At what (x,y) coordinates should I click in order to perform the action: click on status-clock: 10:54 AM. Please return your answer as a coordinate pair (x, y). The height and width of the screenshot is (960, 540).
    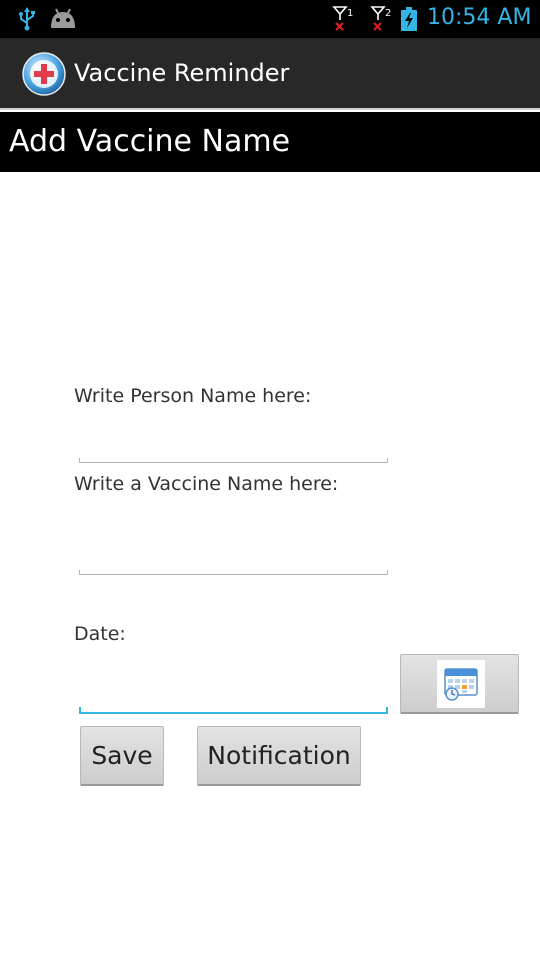
    Looking at the image, I should click on (479, 17).